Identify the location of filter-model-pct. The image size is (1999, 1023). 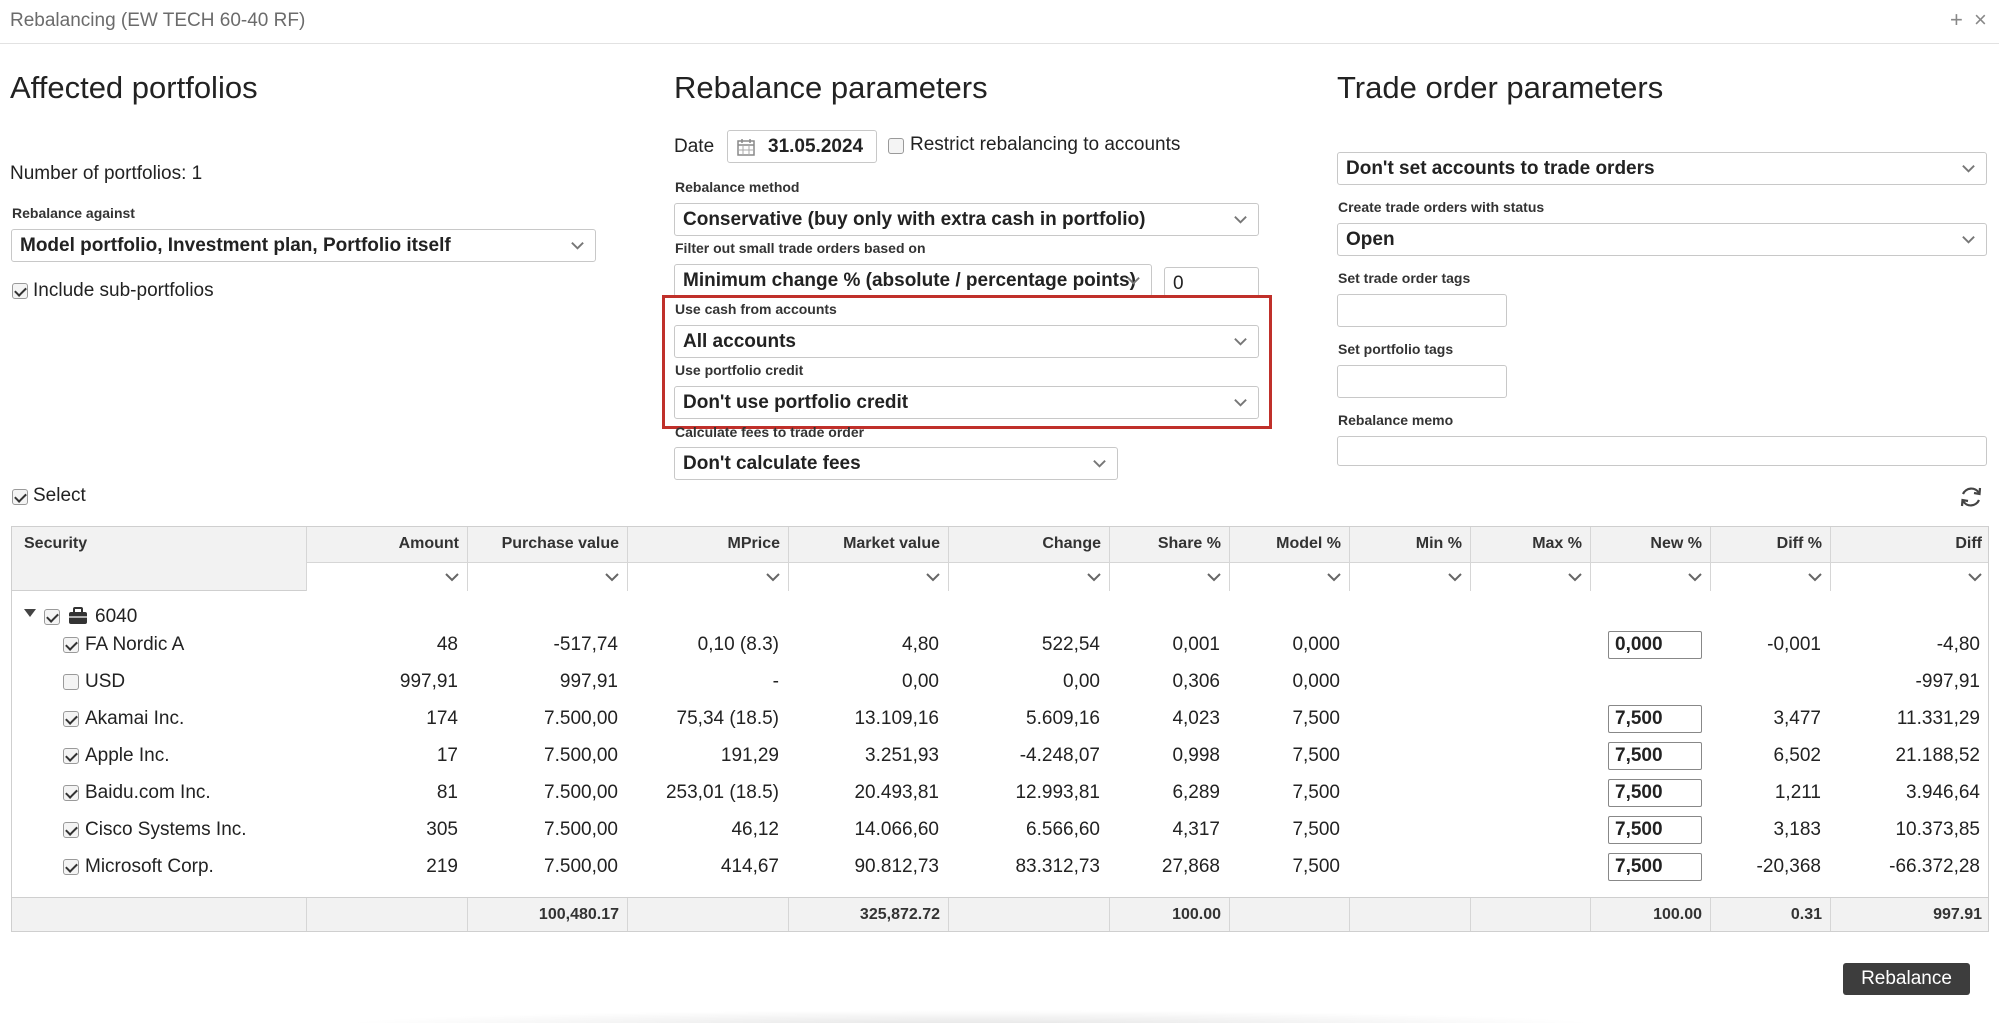
(1289, 576).